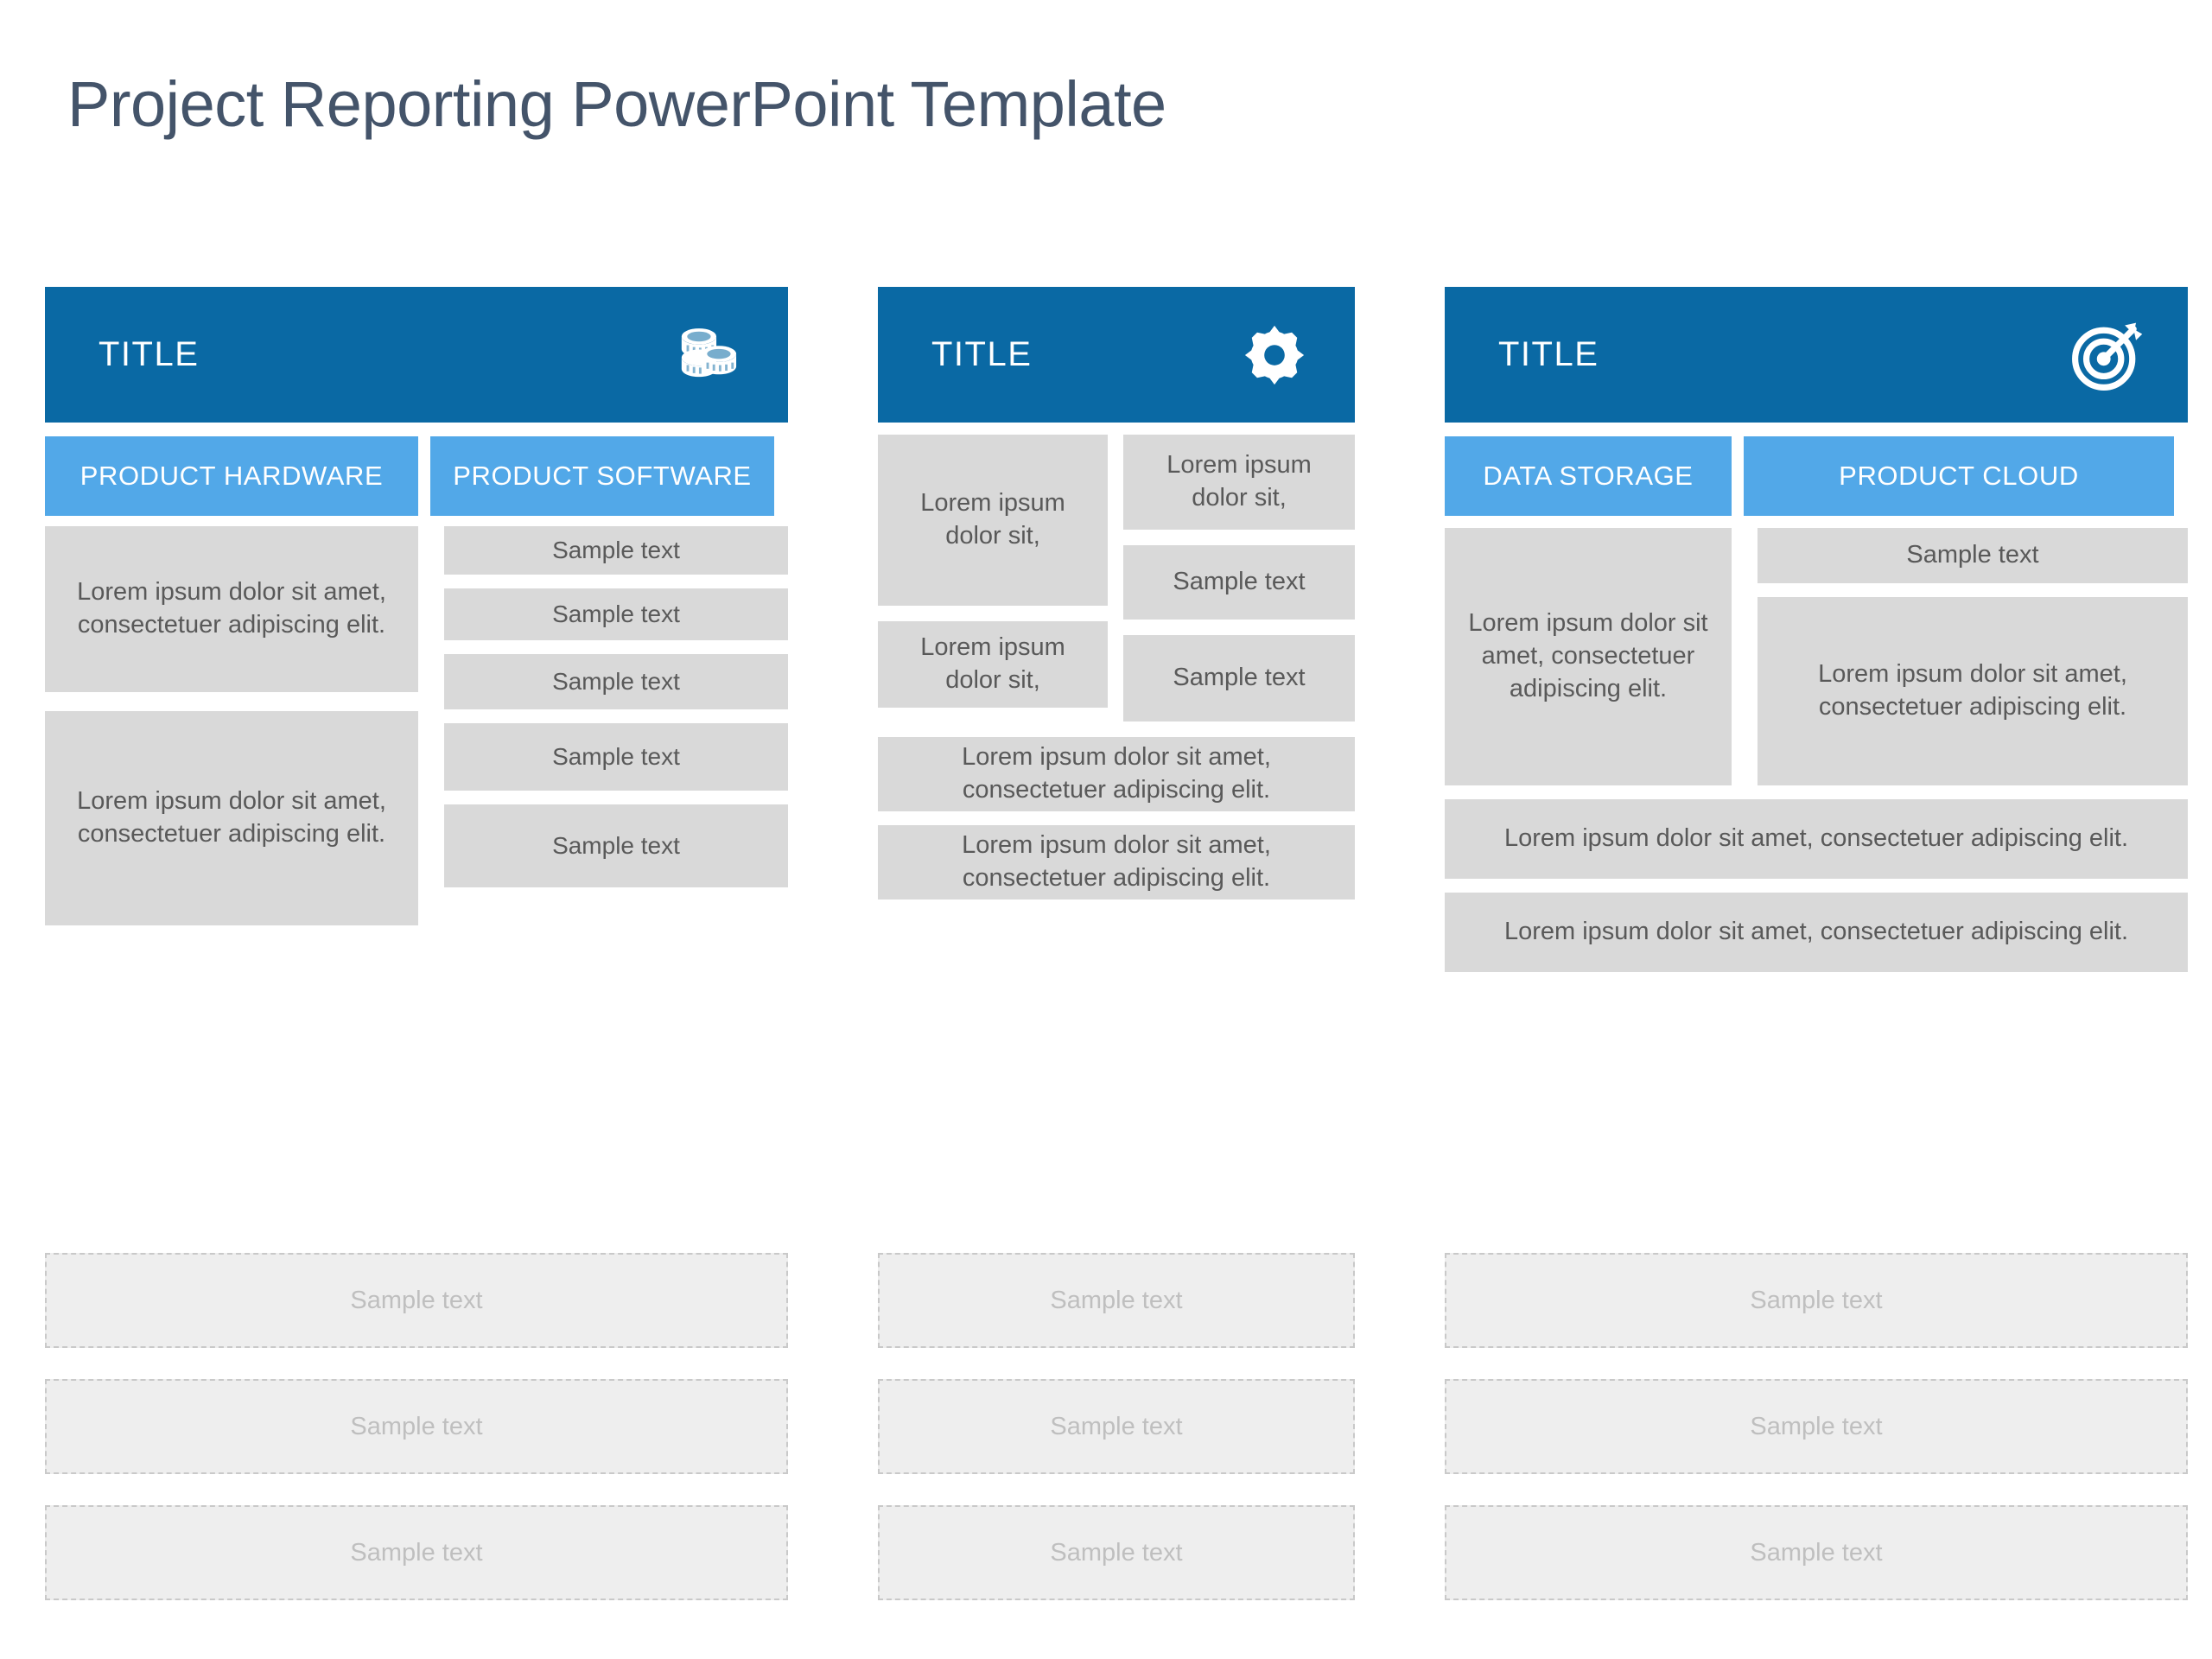  What do you see at coordinates (1548, 354) in the screenshot?
I see `column-3-header-label: TITLE` at bounding box center [1548, 354].